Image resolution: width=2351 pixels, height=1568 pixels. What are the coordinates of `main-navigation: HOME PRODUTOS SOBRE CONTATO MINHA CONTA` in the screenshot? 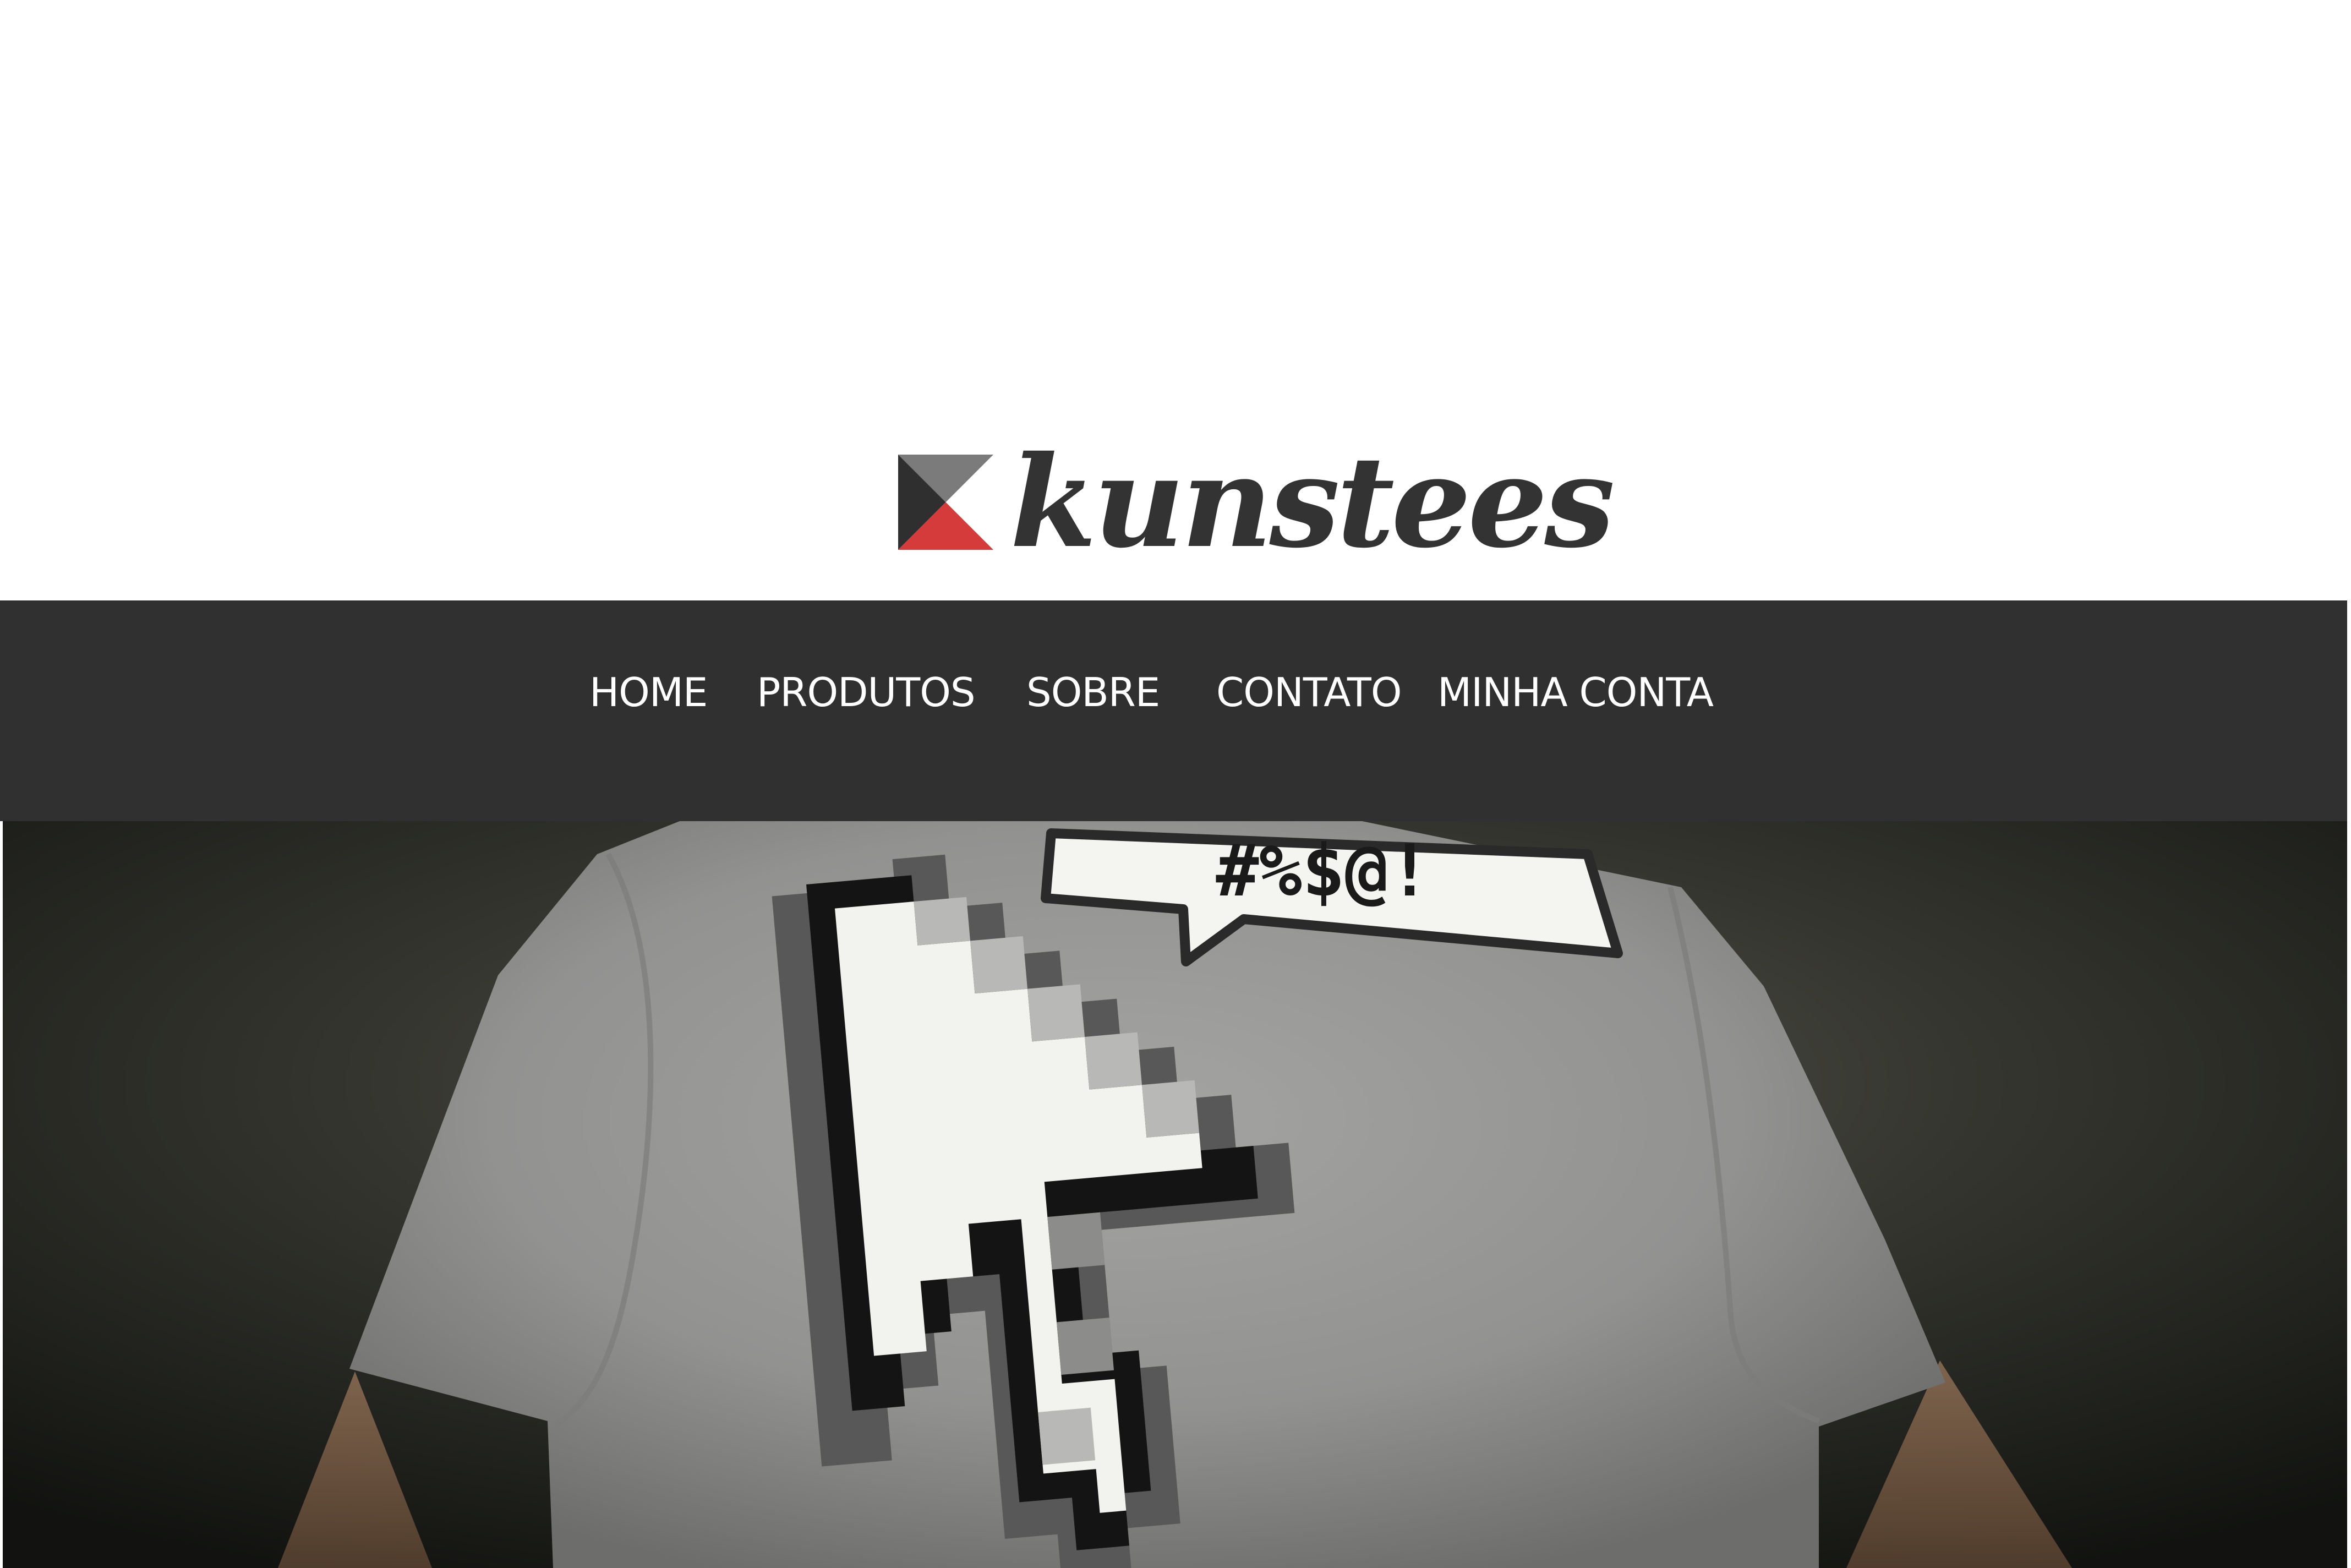 It's located at (1173, 710).